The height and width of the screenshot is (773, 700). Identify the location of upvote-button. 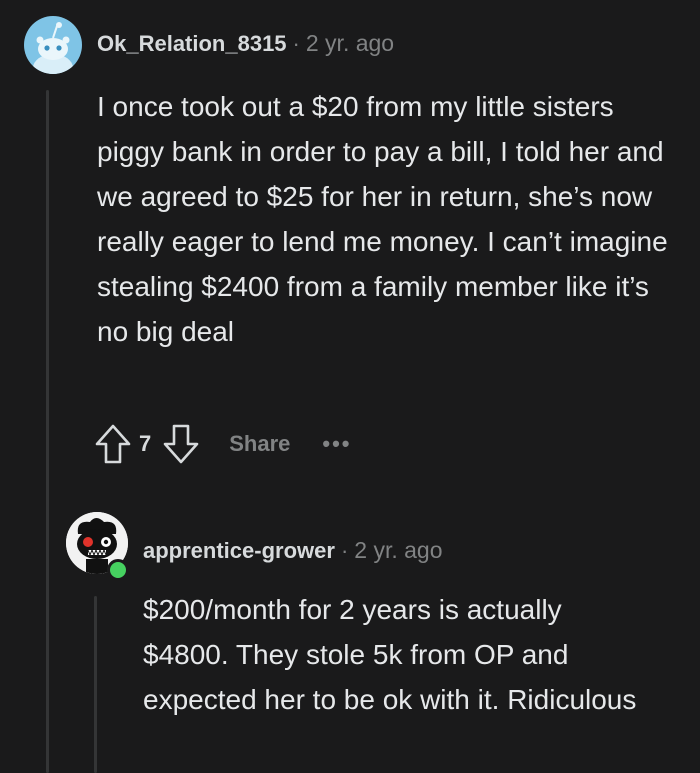
(113, 444).